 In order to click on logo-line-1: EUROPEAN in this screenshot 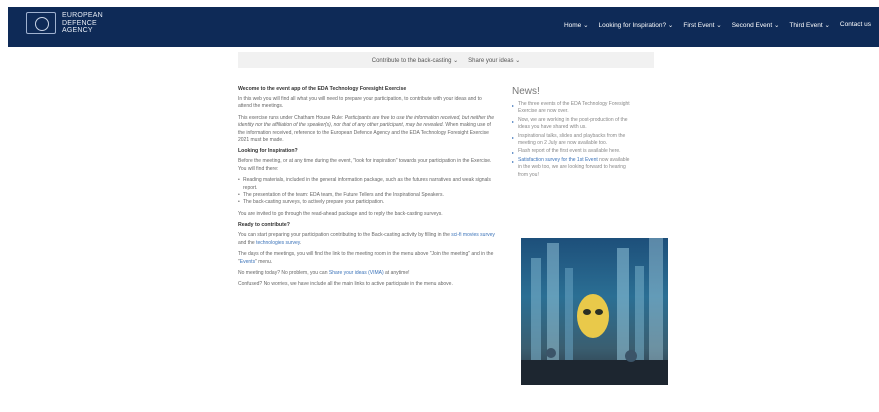, I will do `click(82, 15)`.